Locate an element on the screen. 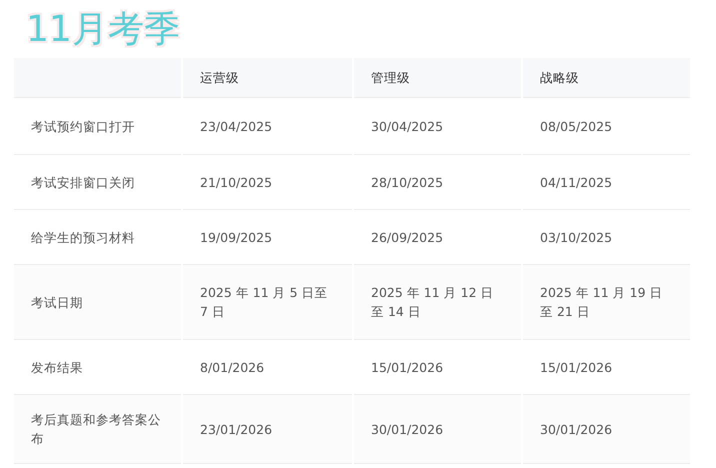  column-header: 运营级 is located at coordinates (267, 78).